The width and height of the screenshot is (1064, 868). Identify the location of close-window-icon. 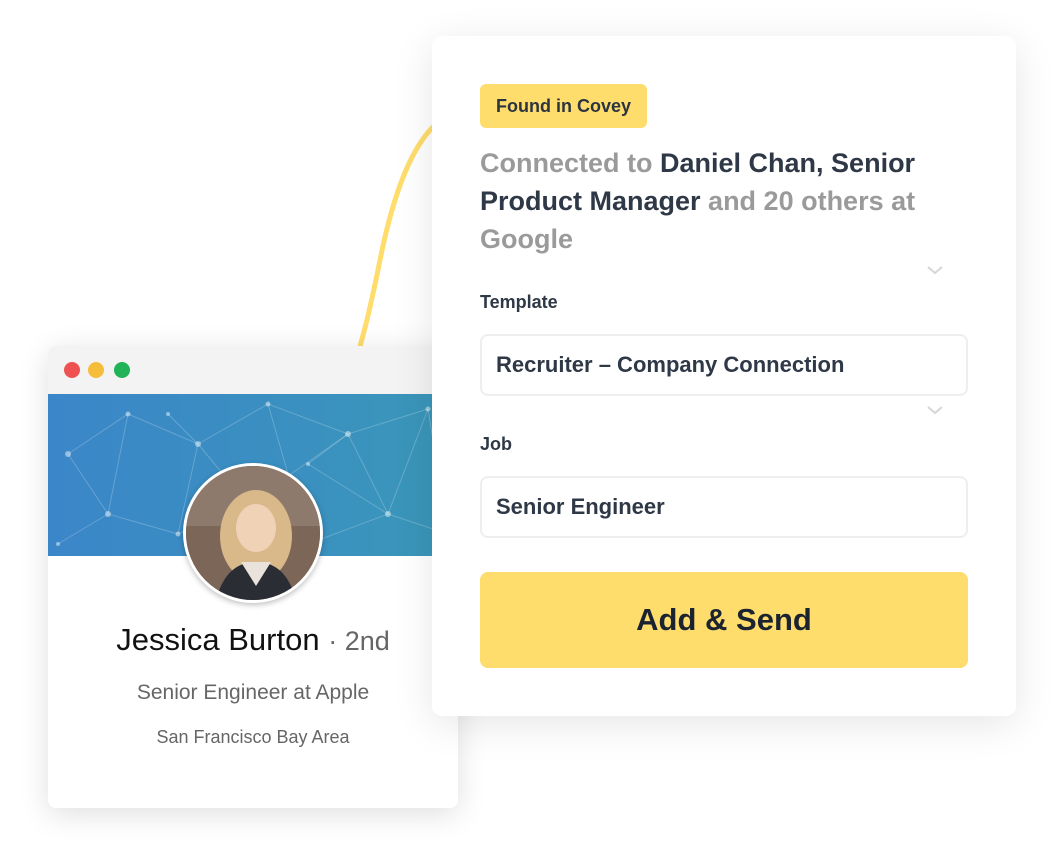
(72, 370).